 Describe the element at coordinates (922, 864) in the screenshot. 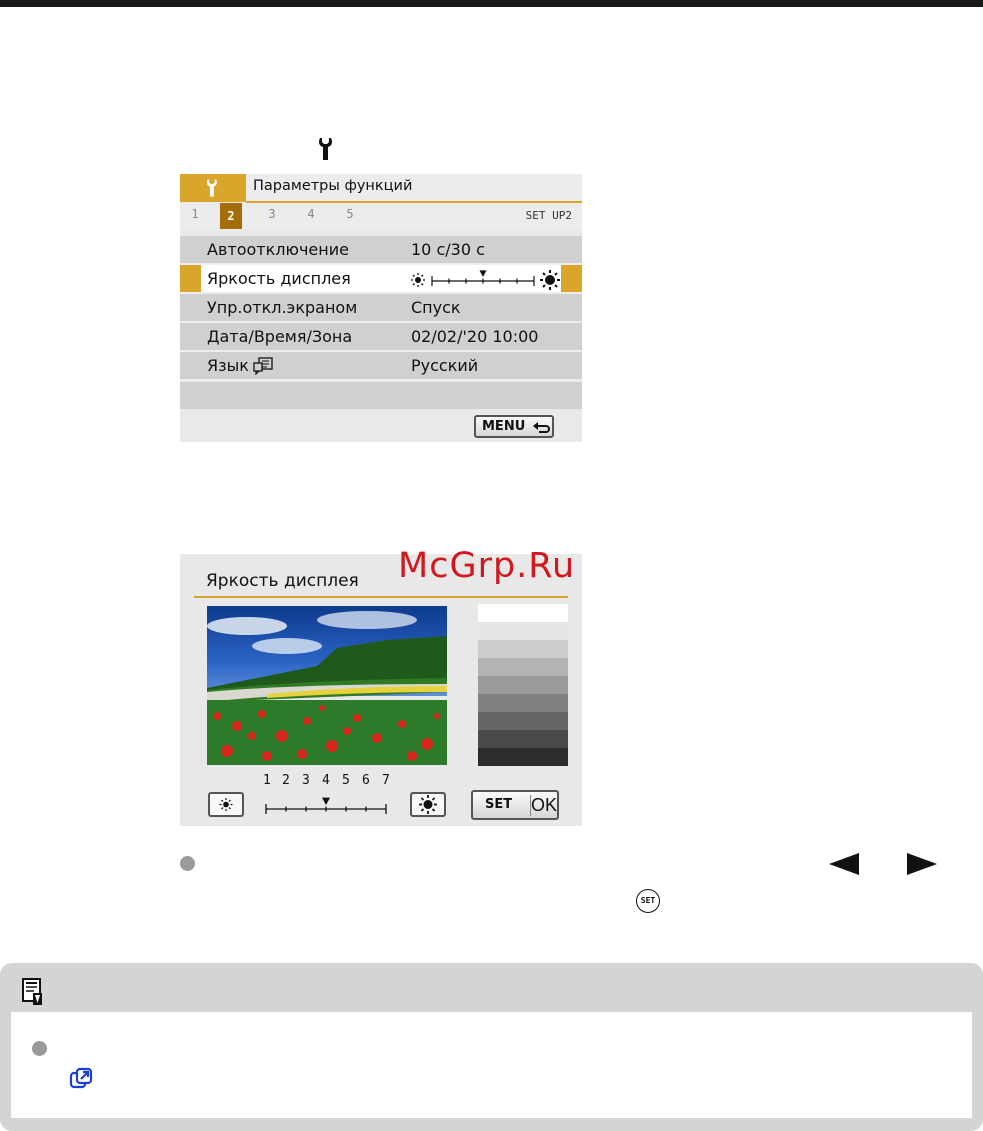

I see `arrow-right-icon` at that location.